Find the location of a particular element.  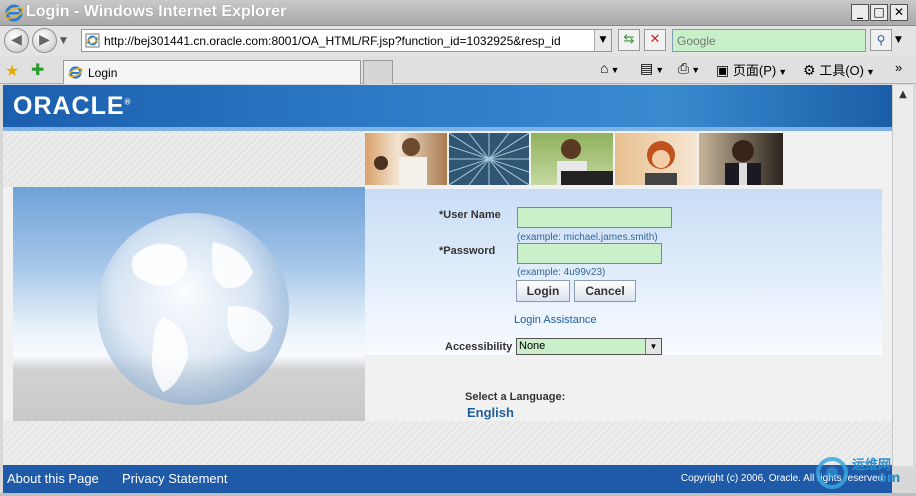

search-dropdown-icon: ▼ is located at coordinates (898, 40).